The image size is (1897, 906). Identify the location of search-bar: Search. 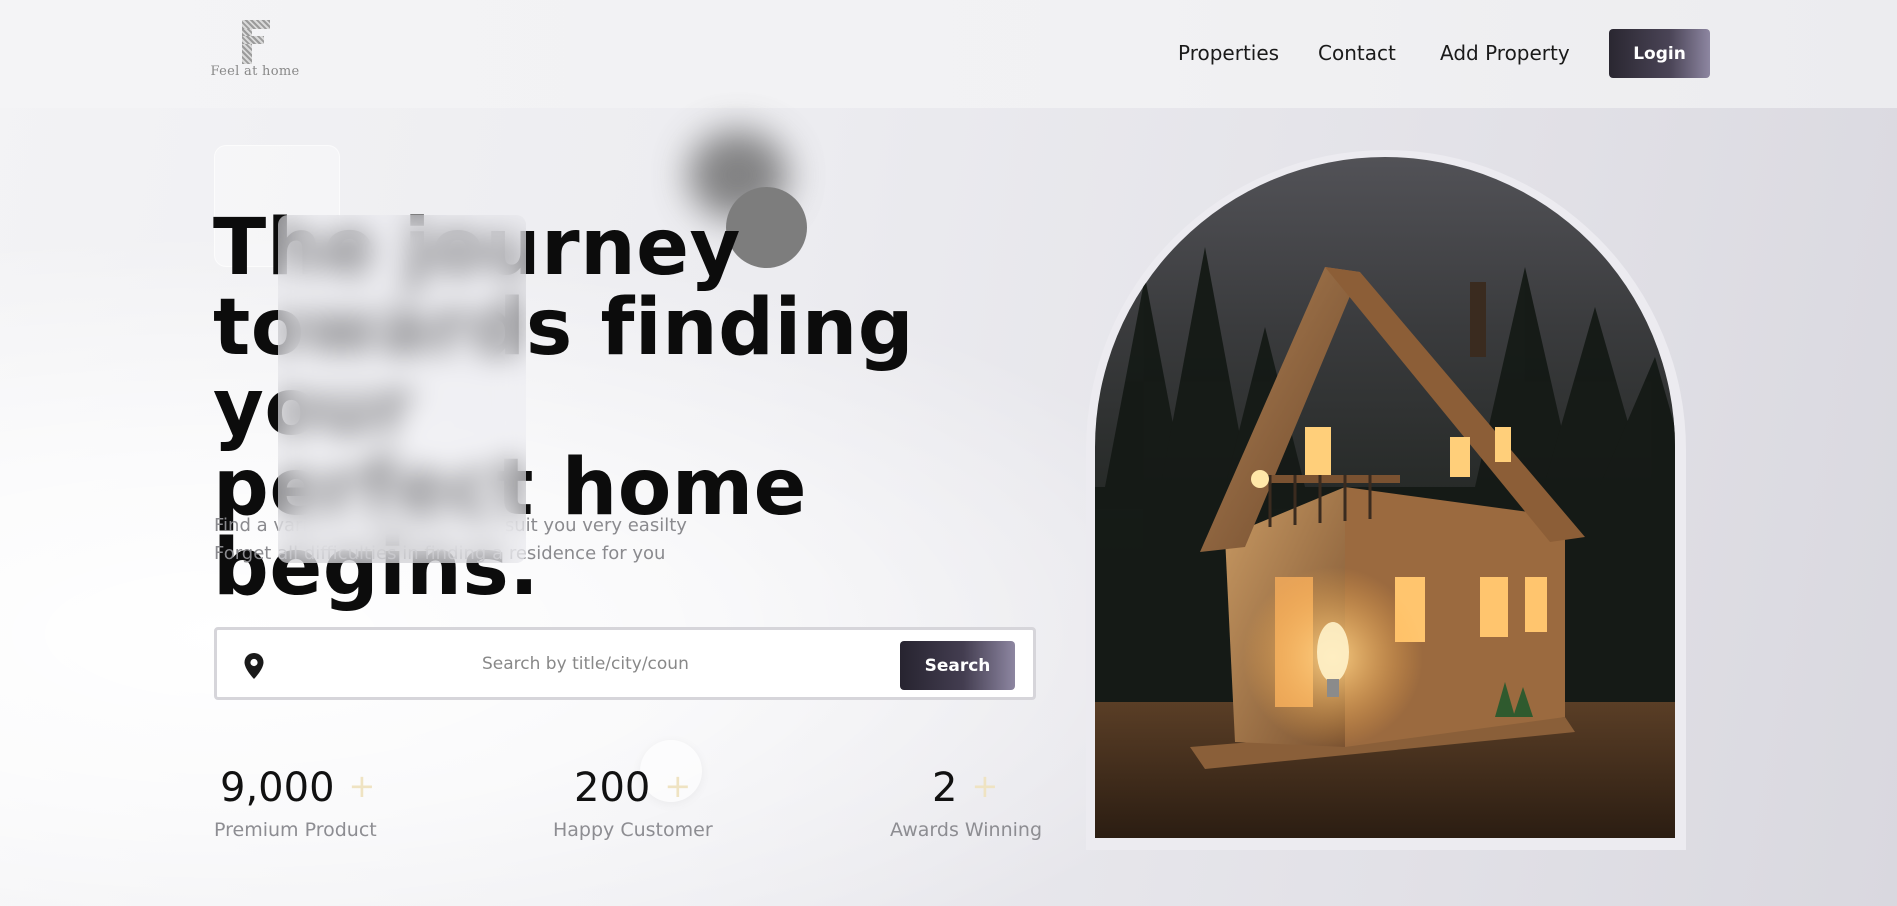
(625, 663).